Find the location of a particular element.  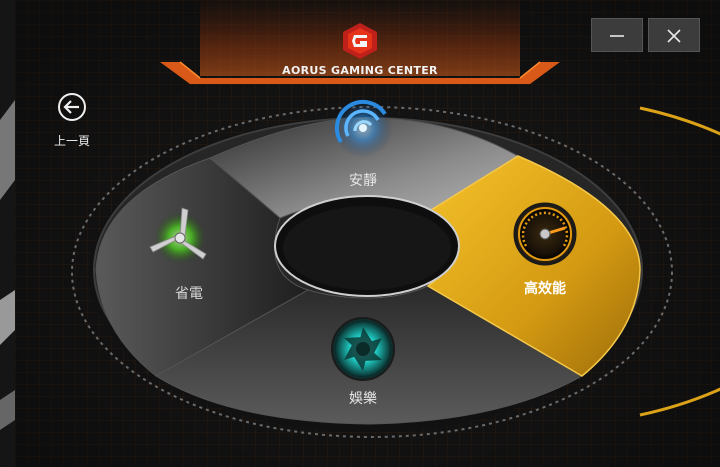

mode-label-quiet: 安靜 is located at coordinates (363, 181).